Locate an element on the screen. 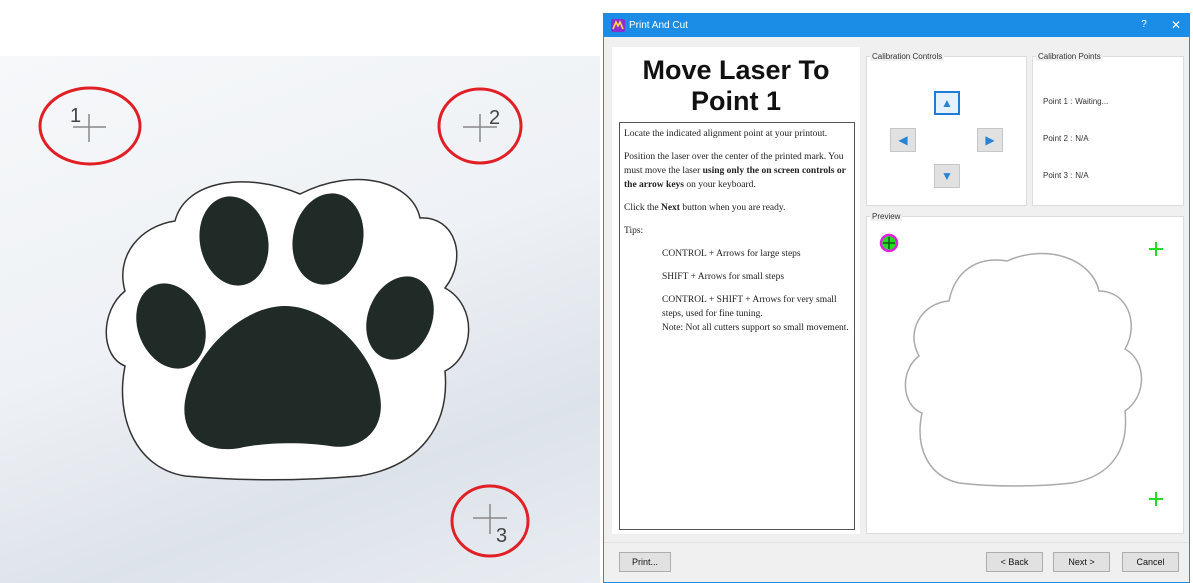 This screenshot has height=583, width=1193. marker-2: 2 is located at coordinates (480, 126).